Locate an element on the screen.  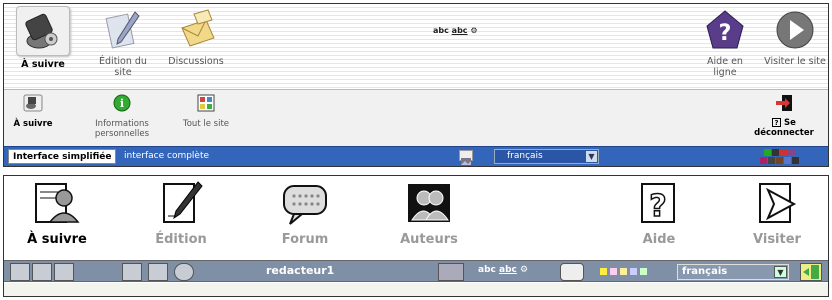
language-select-top: français ▼ is located at coordinates (546, 156).